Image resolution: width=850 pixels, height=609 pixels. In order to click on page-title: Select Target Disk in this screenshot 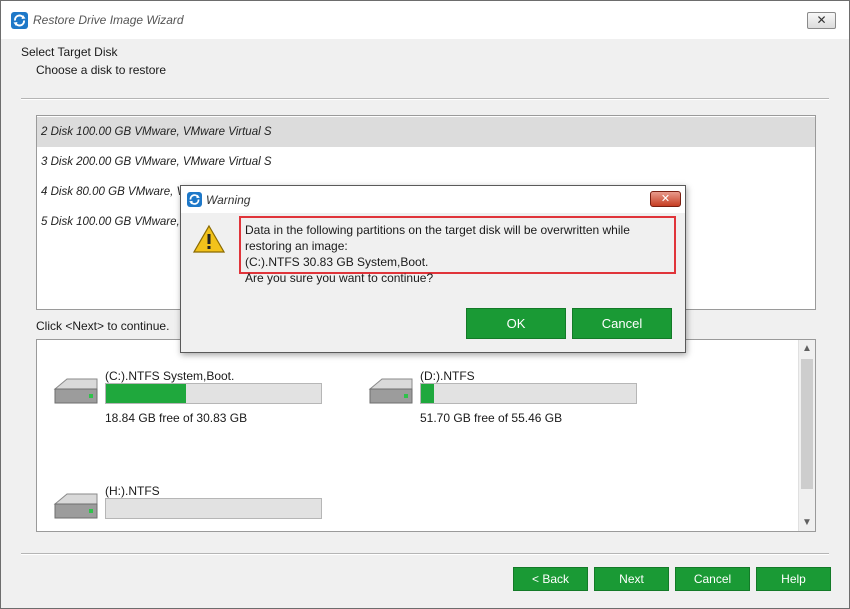, I will do `click(69, 52)`.